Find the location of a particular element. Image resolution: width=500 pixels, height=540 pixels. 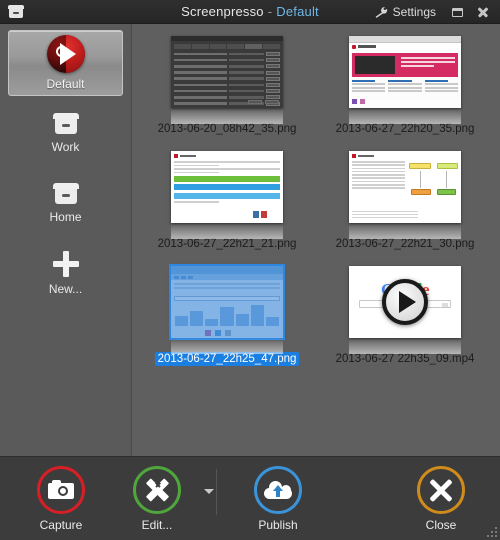

thumbnail-filename: 2013-06-27_22h21_30.png is located at coordinates (405, 244).